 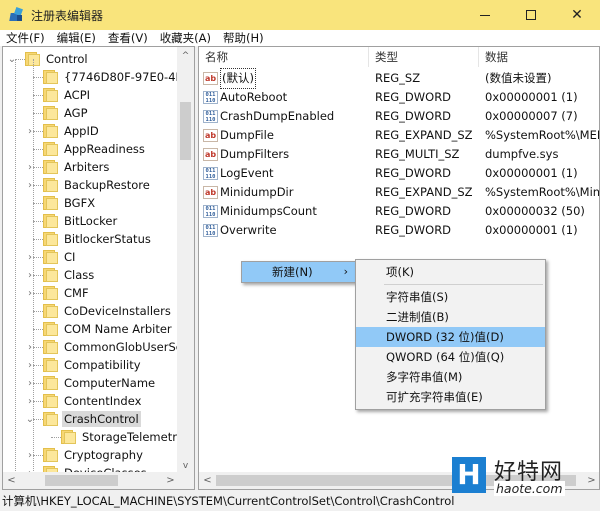 I want to click on tree-item: › Arbiters, so click(x=91, y=167).